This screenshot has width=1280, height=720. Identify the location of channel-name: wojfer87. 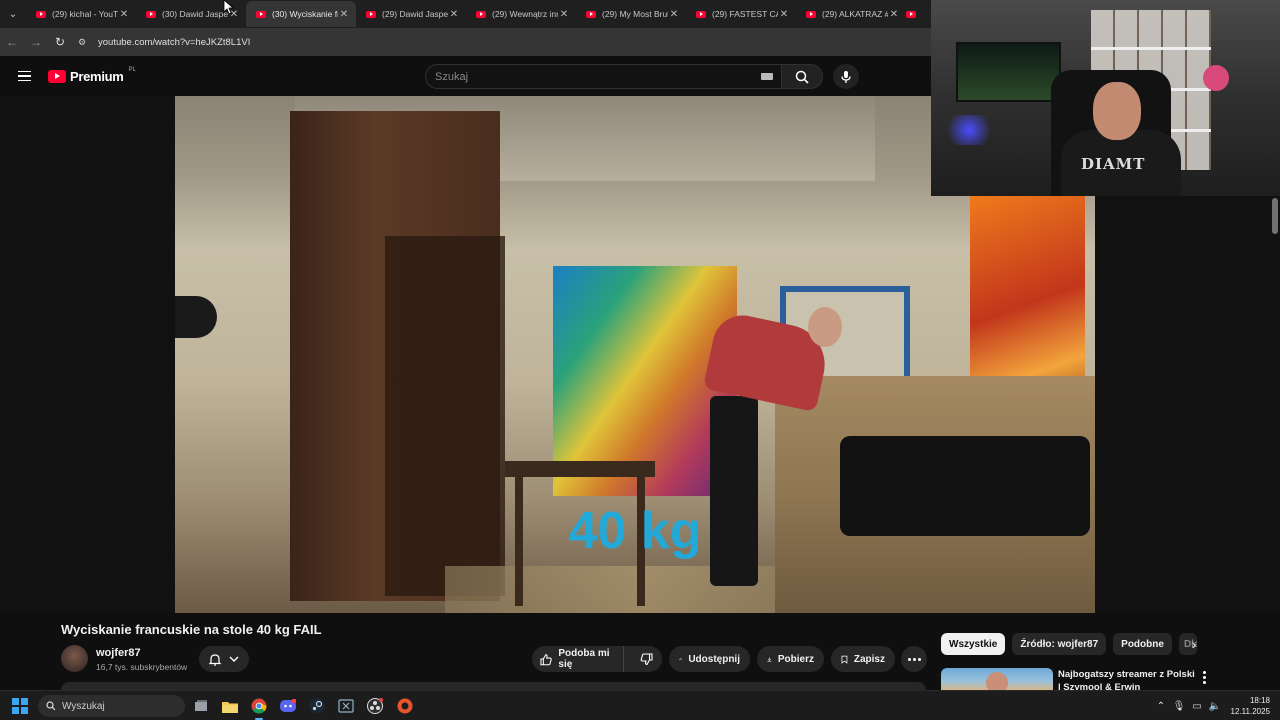
(118, 653).